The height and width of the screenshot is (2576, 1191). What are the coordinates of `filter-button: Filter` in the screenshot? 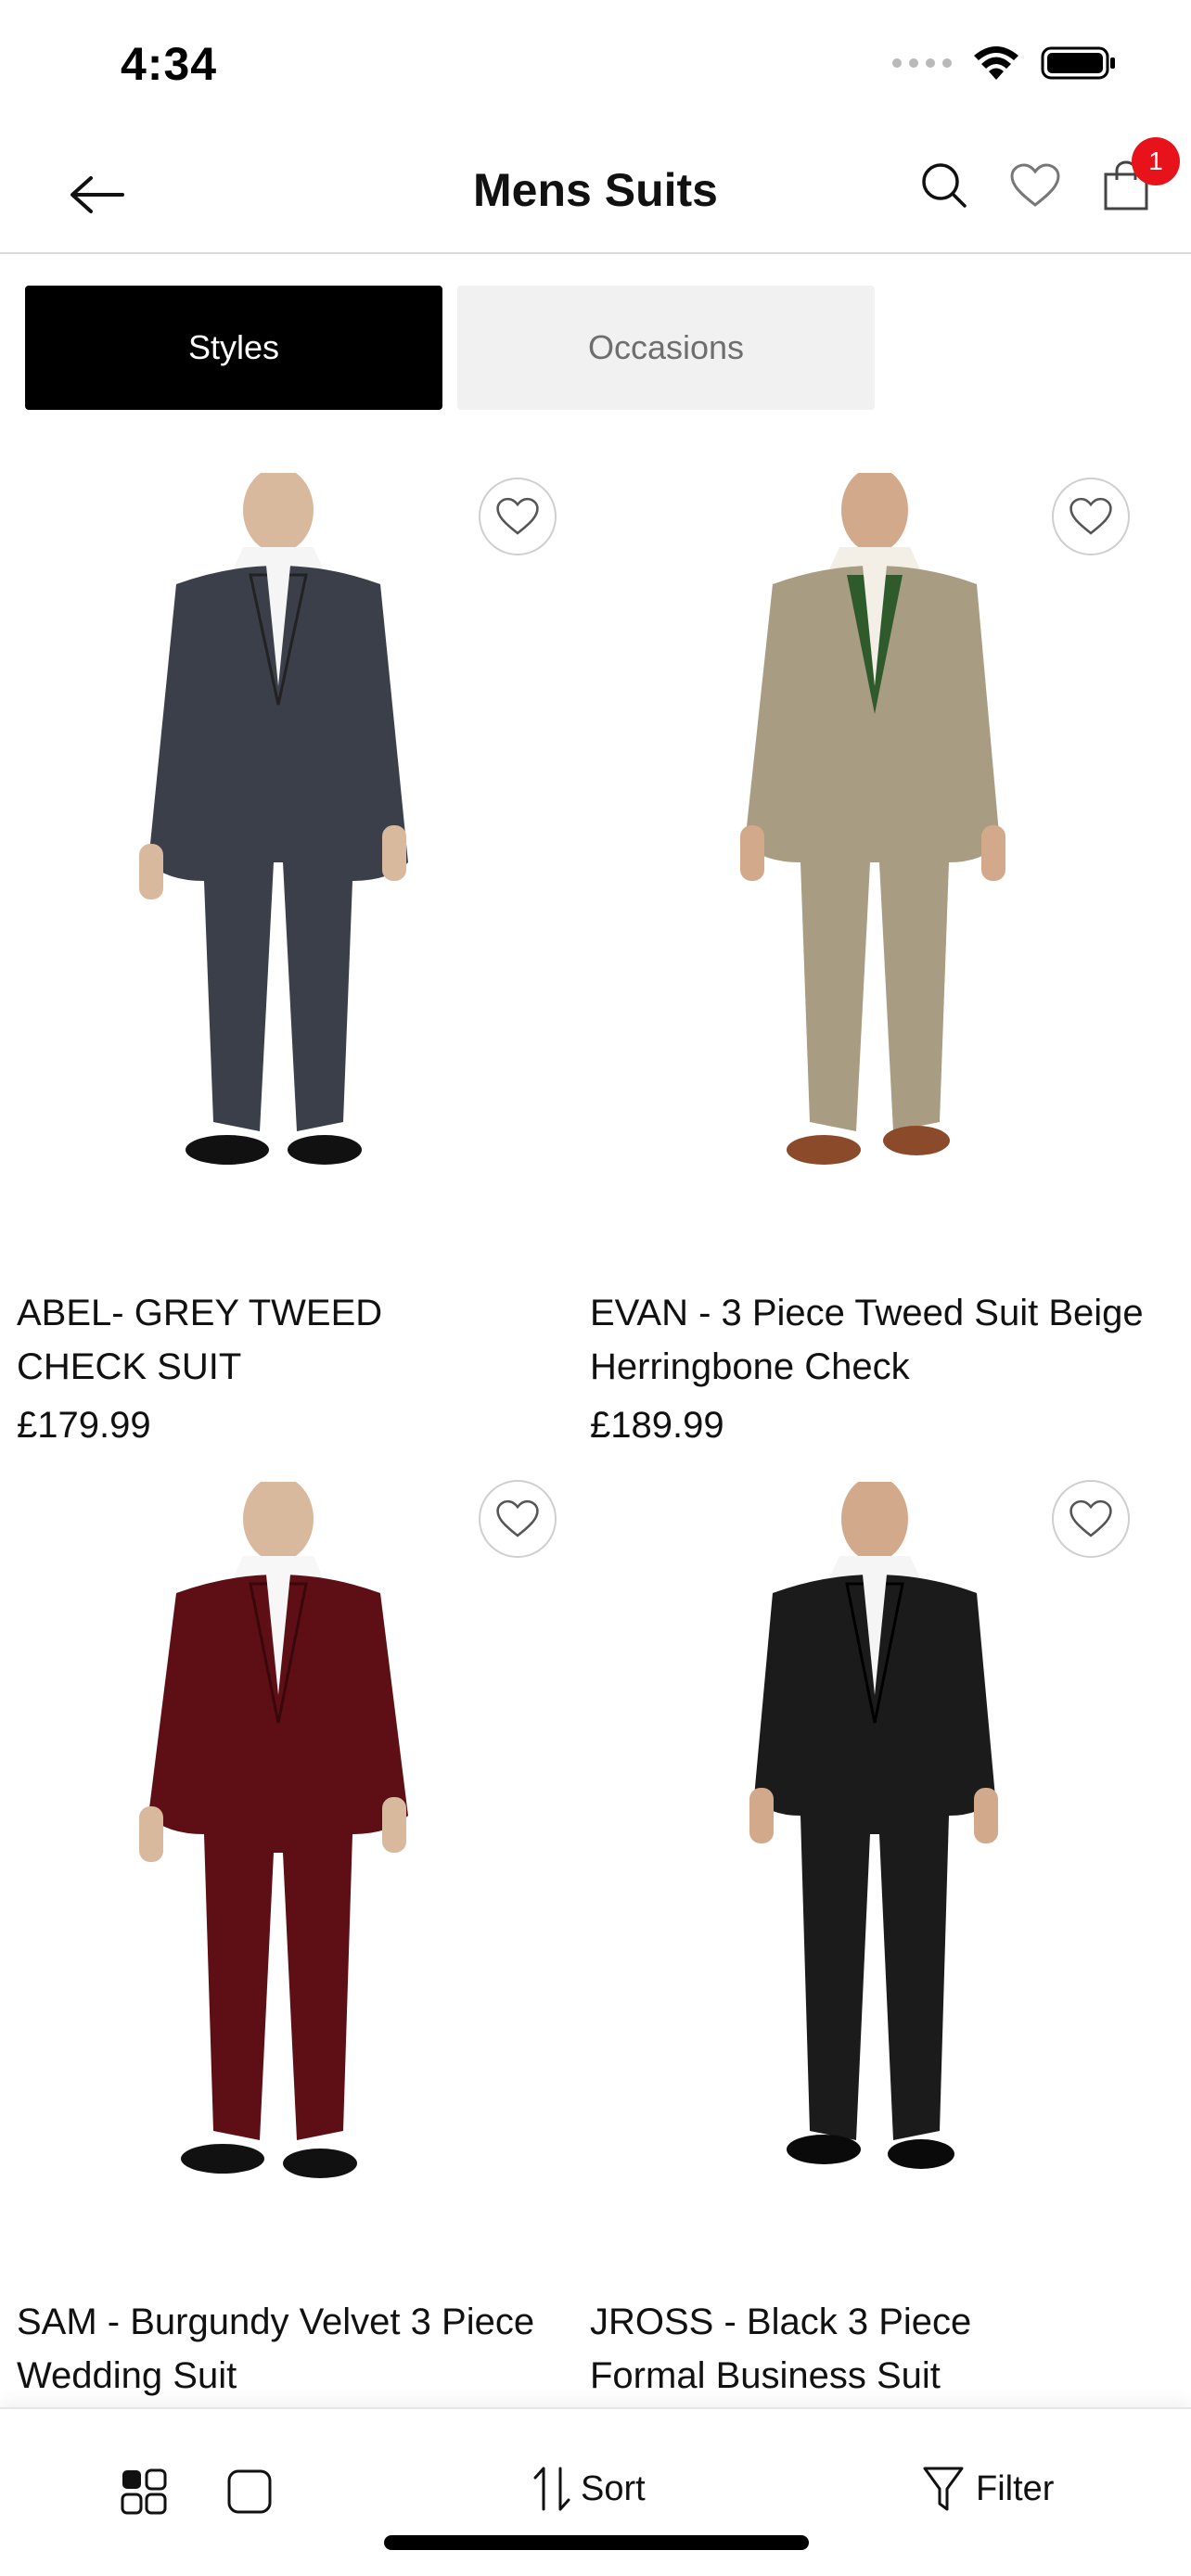 It's located at (988, 2489).